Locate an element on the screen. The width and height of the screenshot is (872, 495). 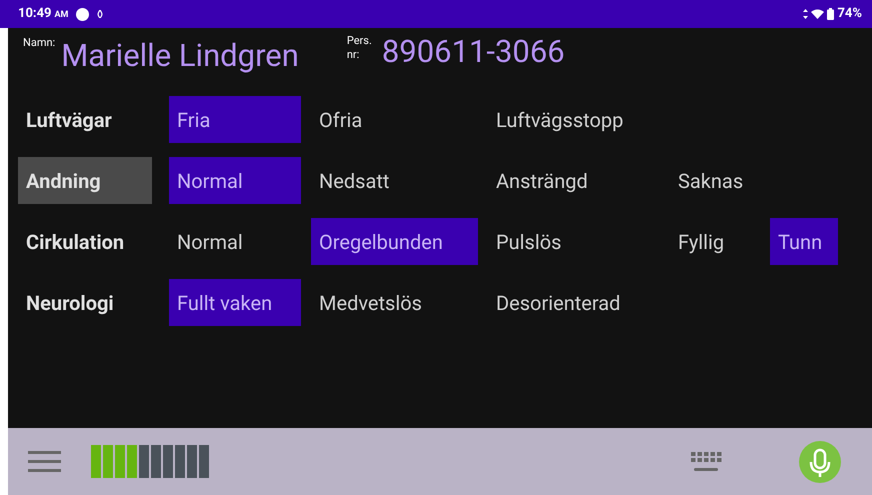
category-label: Andning is located at coordinates (85, 180).